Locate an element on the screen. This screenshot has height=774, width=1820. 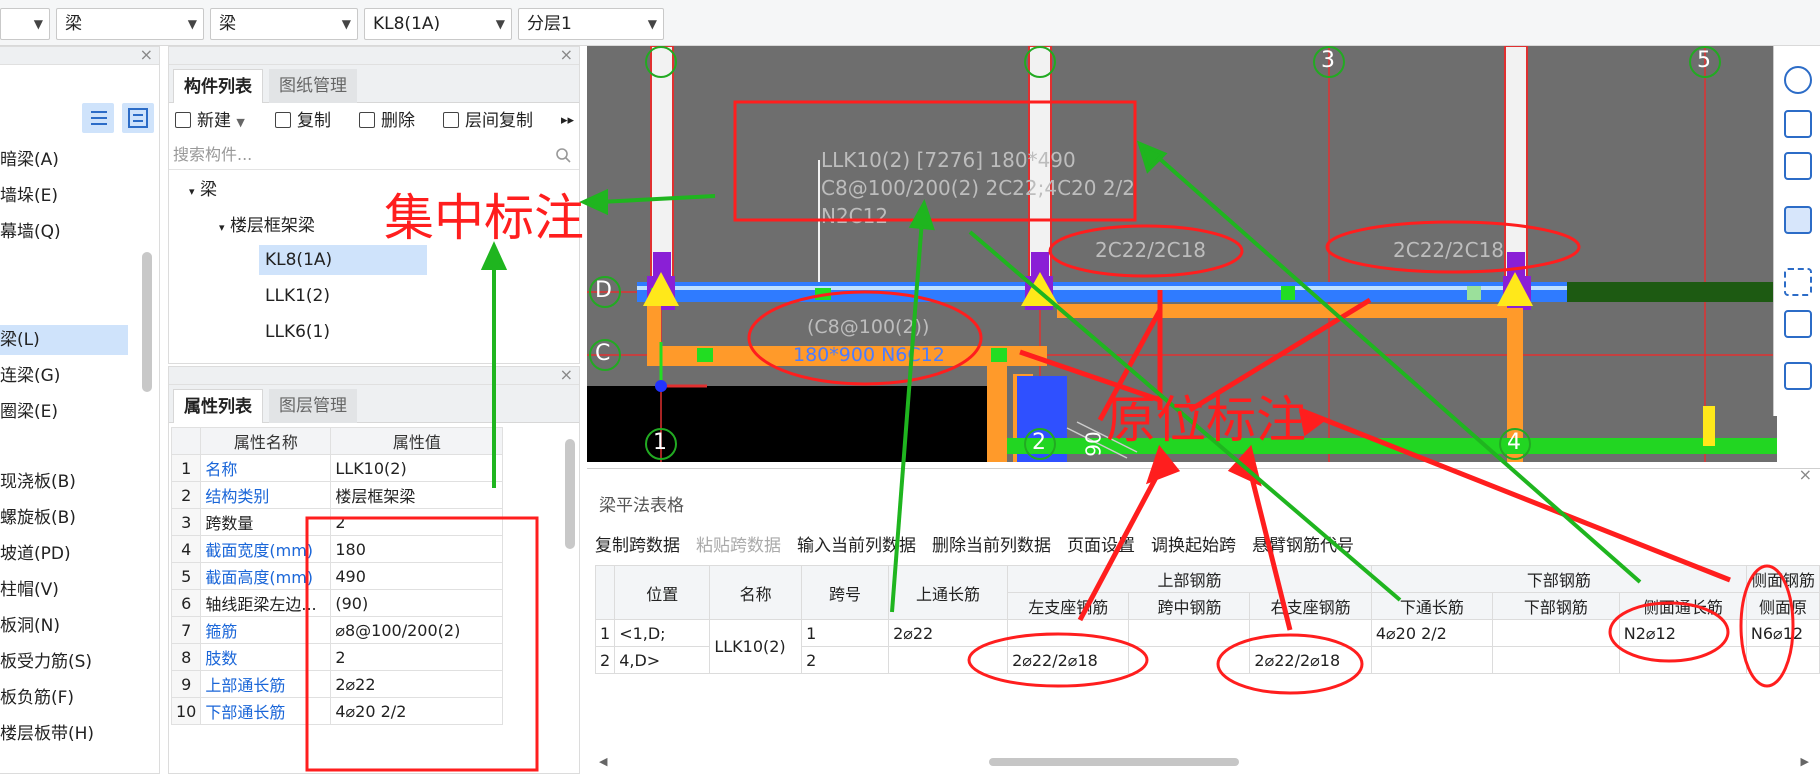
cell-span: 1 is located at coordinates (845, 633).